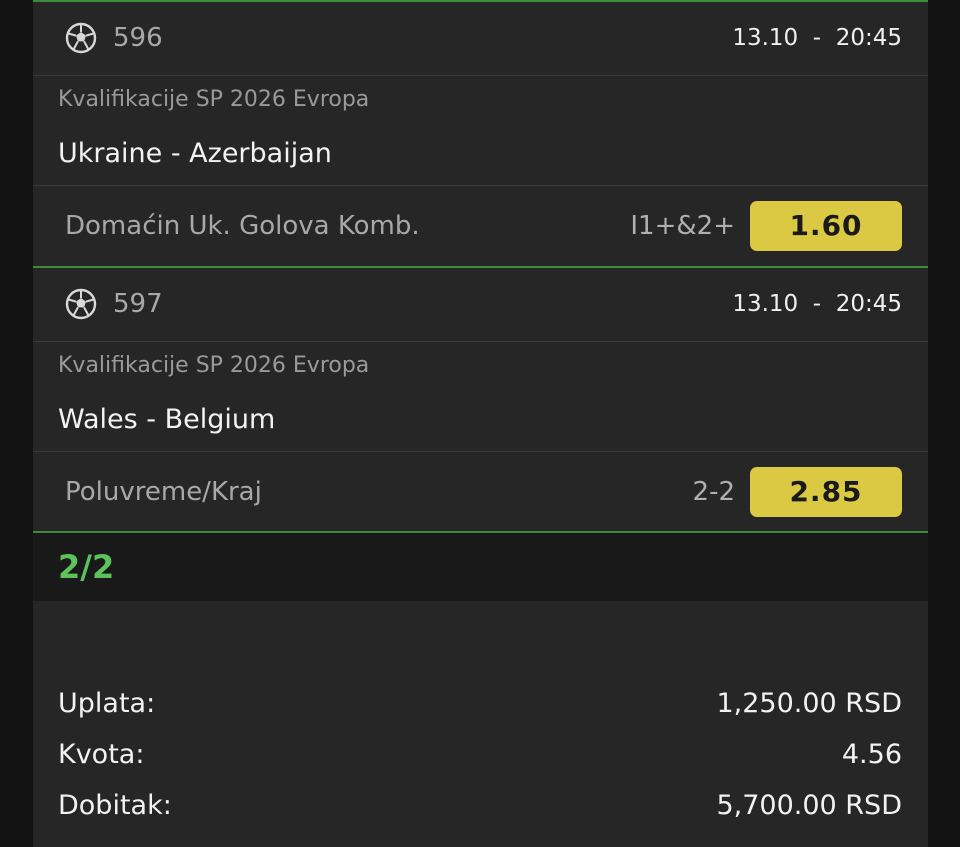  I want to click on stake-value: 1,250.00 RSD, so click(809, 703).